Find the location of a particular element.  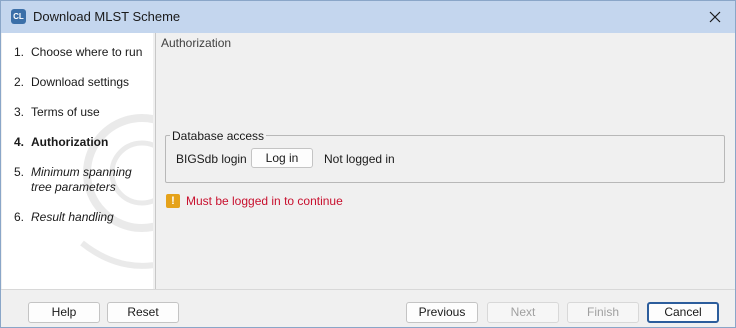

group-legend: Database access is located at coordinates (218, 136).